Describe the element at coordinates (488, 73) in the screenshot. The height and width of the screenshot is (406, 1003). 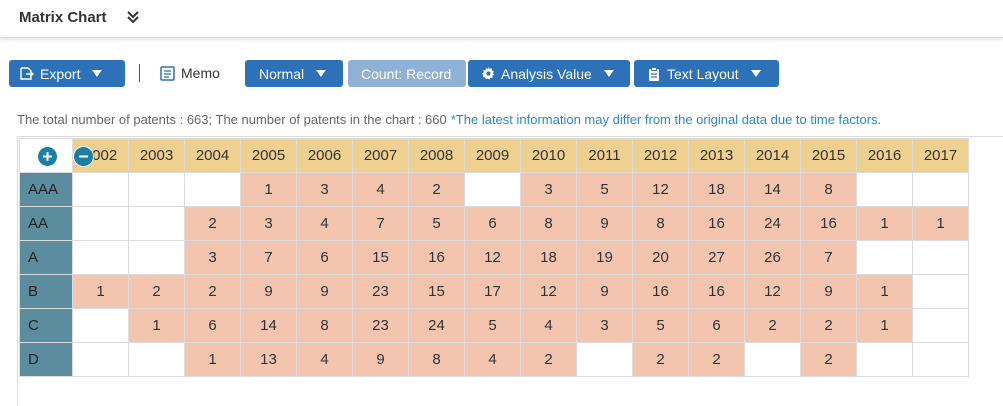
I see `gear-icon` at that location.